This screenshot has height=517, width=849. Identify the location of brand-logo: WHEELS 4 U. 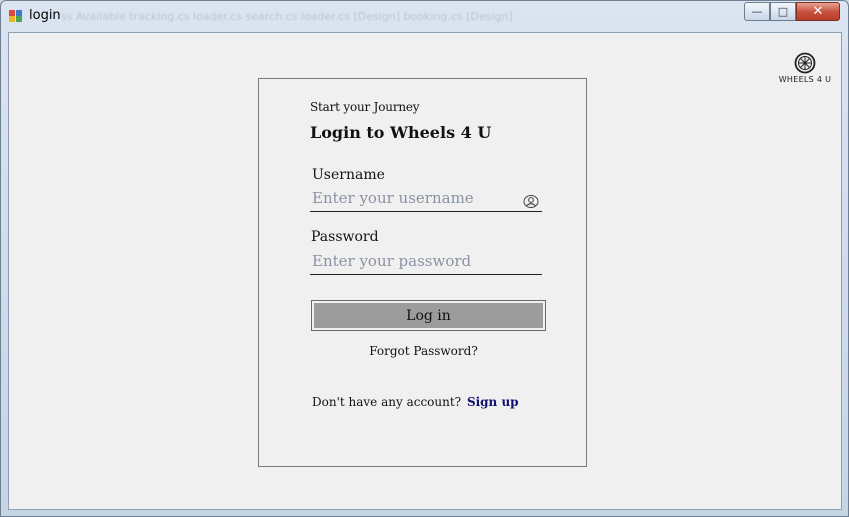
(805, 68).